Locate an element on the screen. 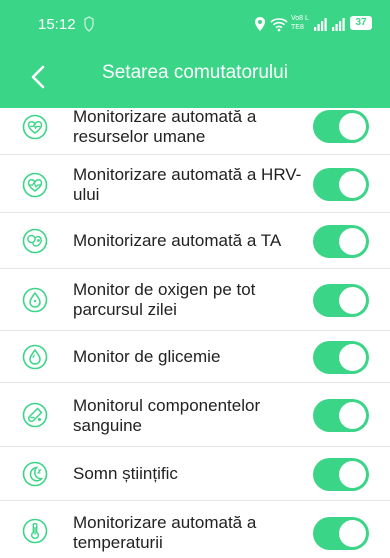  setting-row-oxygen: Monitor de oxigen pe tot parcursul zilei is located at coordinates (195, 300).